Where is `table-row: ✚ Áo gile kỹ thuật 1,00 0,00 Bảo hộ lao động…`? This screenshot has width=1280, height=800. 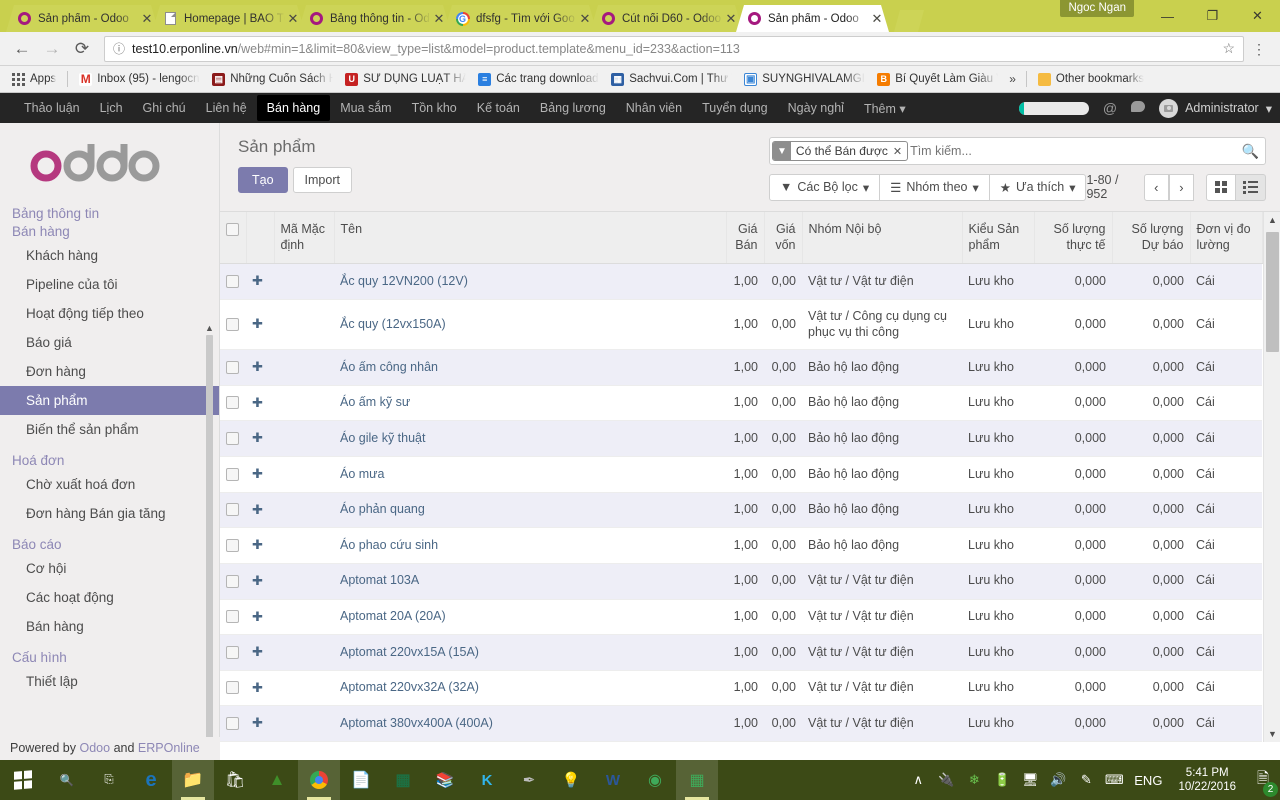 table-row: ✚ Áo gile kỹ thuật 1,00 0,00 Bảo hộ lao động… is located at coordinates (741, 438).